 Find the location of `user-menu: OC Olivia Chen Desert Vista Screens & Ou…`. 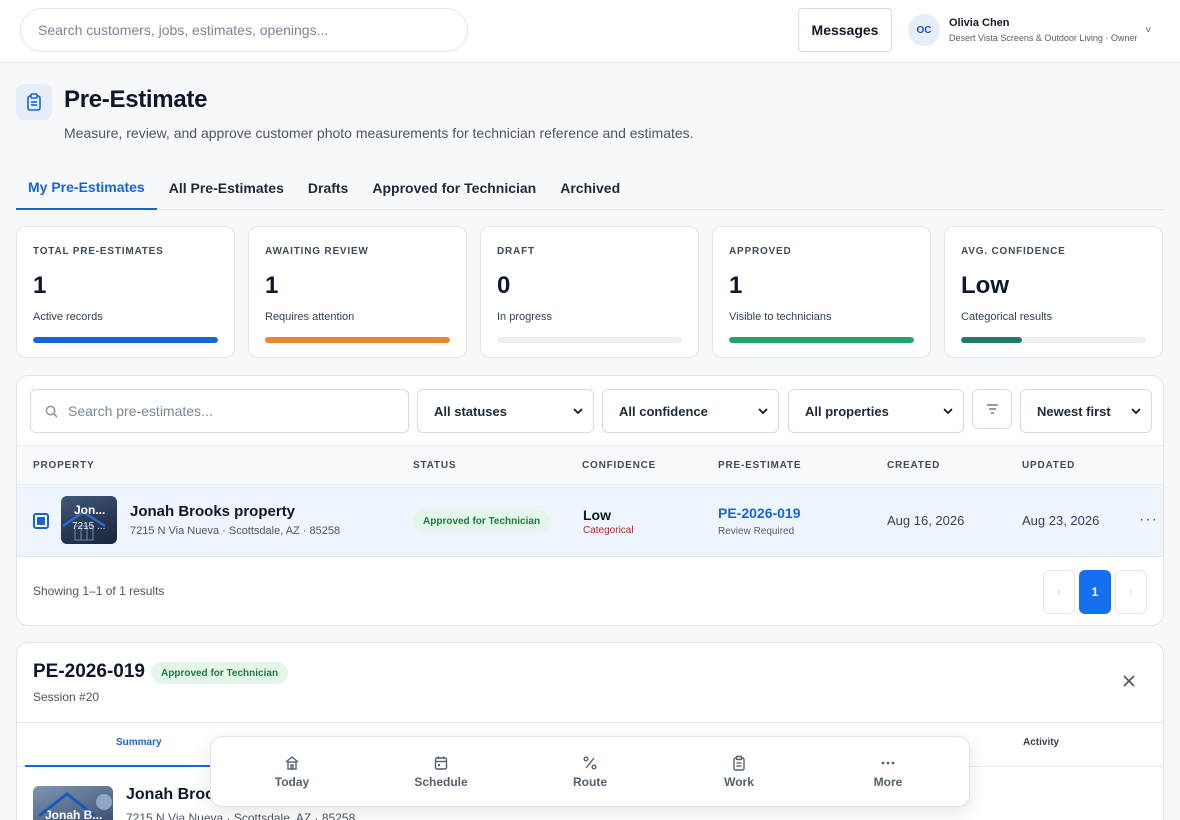

user-menu: OC Olivia Chen Desert Vista Screens & Ou… is located at coordinates (1029, 30).